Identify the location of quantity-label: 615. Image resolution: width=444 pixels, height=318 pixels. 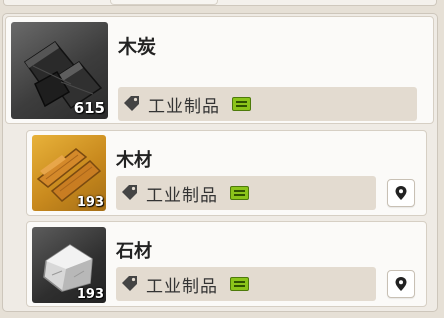
(89, 108).